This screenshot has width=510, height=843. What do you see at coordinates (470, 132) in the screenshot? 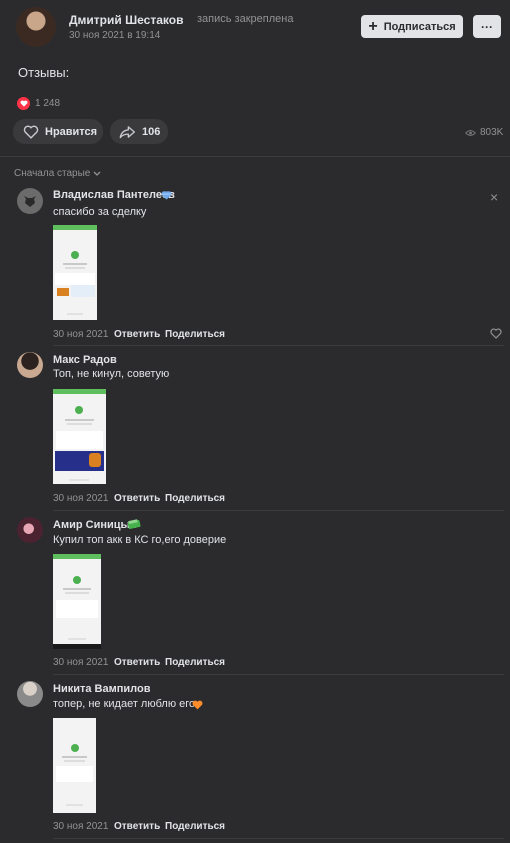
I see `eye-icon` at bounding box center [470, 132].